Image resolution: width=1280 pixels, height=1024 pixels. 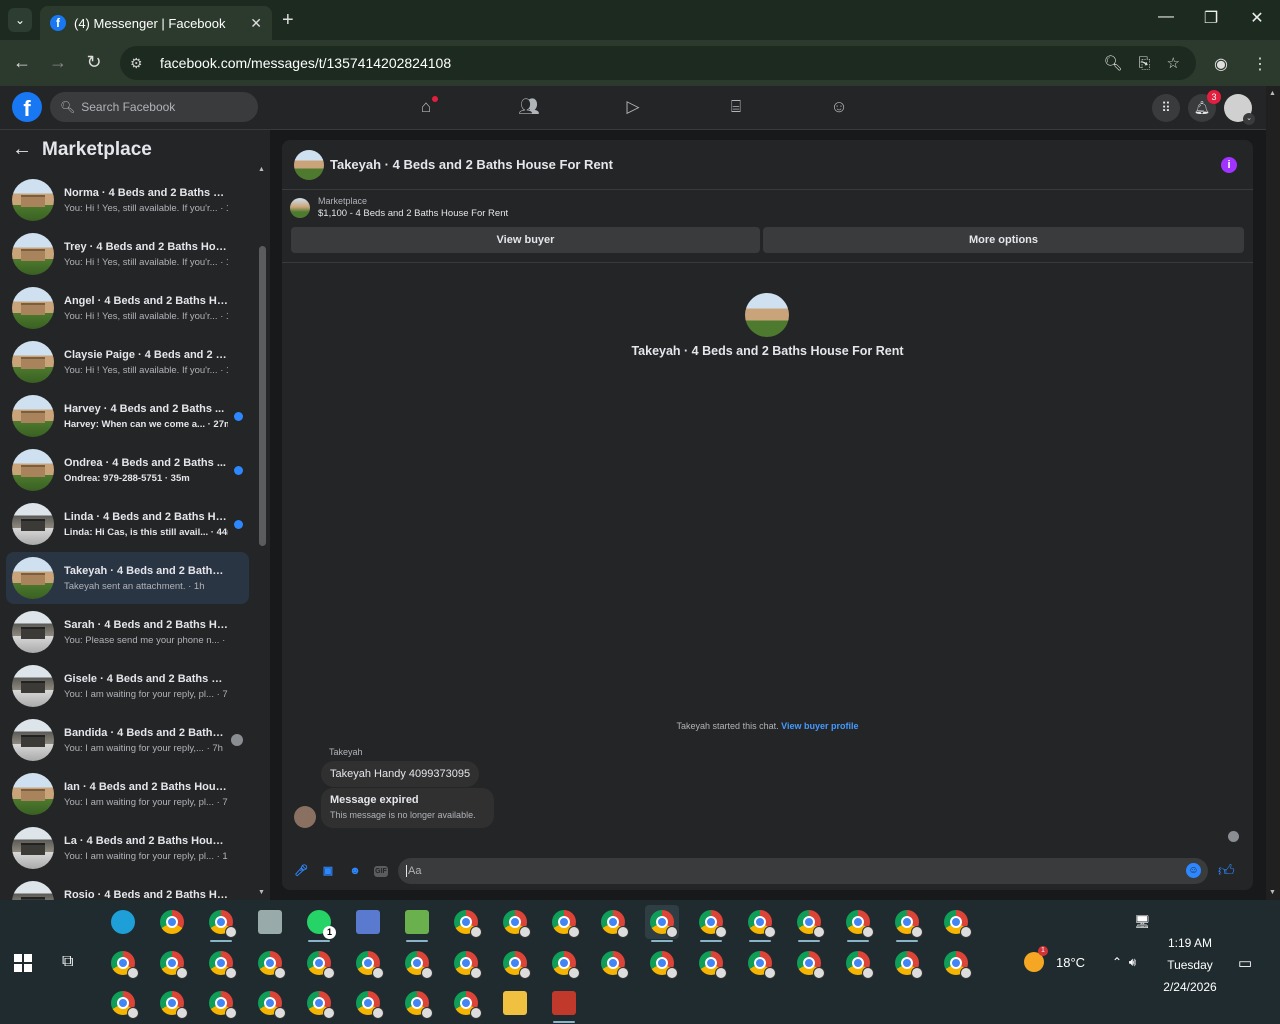 I want to click on network-icon: 🖥︎, so click(x=1142, y=922).